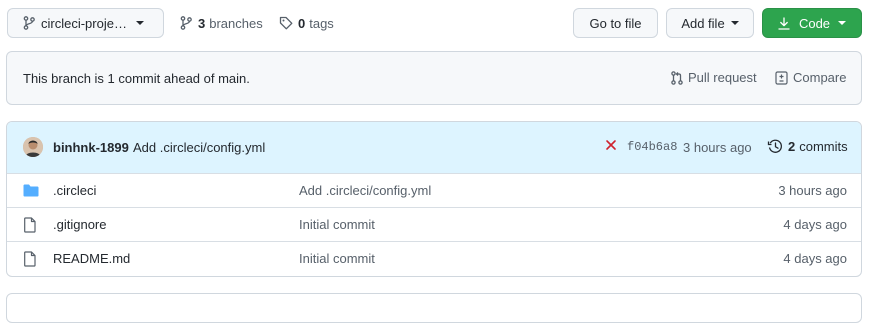  I want to click on file-commit-message: Add .circleci/config.yml, so click(365, 190).